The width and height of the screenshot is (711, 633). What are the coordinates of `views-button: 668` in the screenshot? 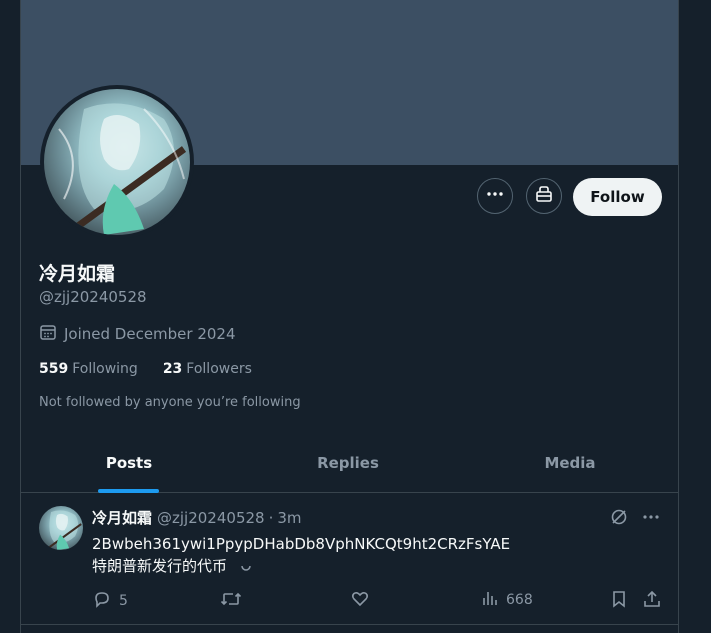 It's located at (507, 600).